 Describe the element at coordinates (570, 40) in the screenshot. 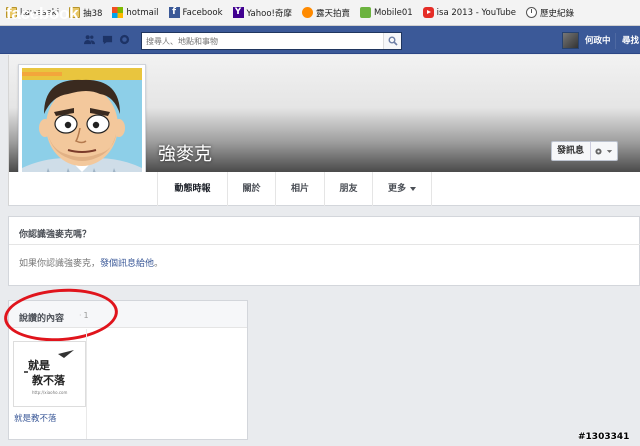

I see `user-avatar` at that location.